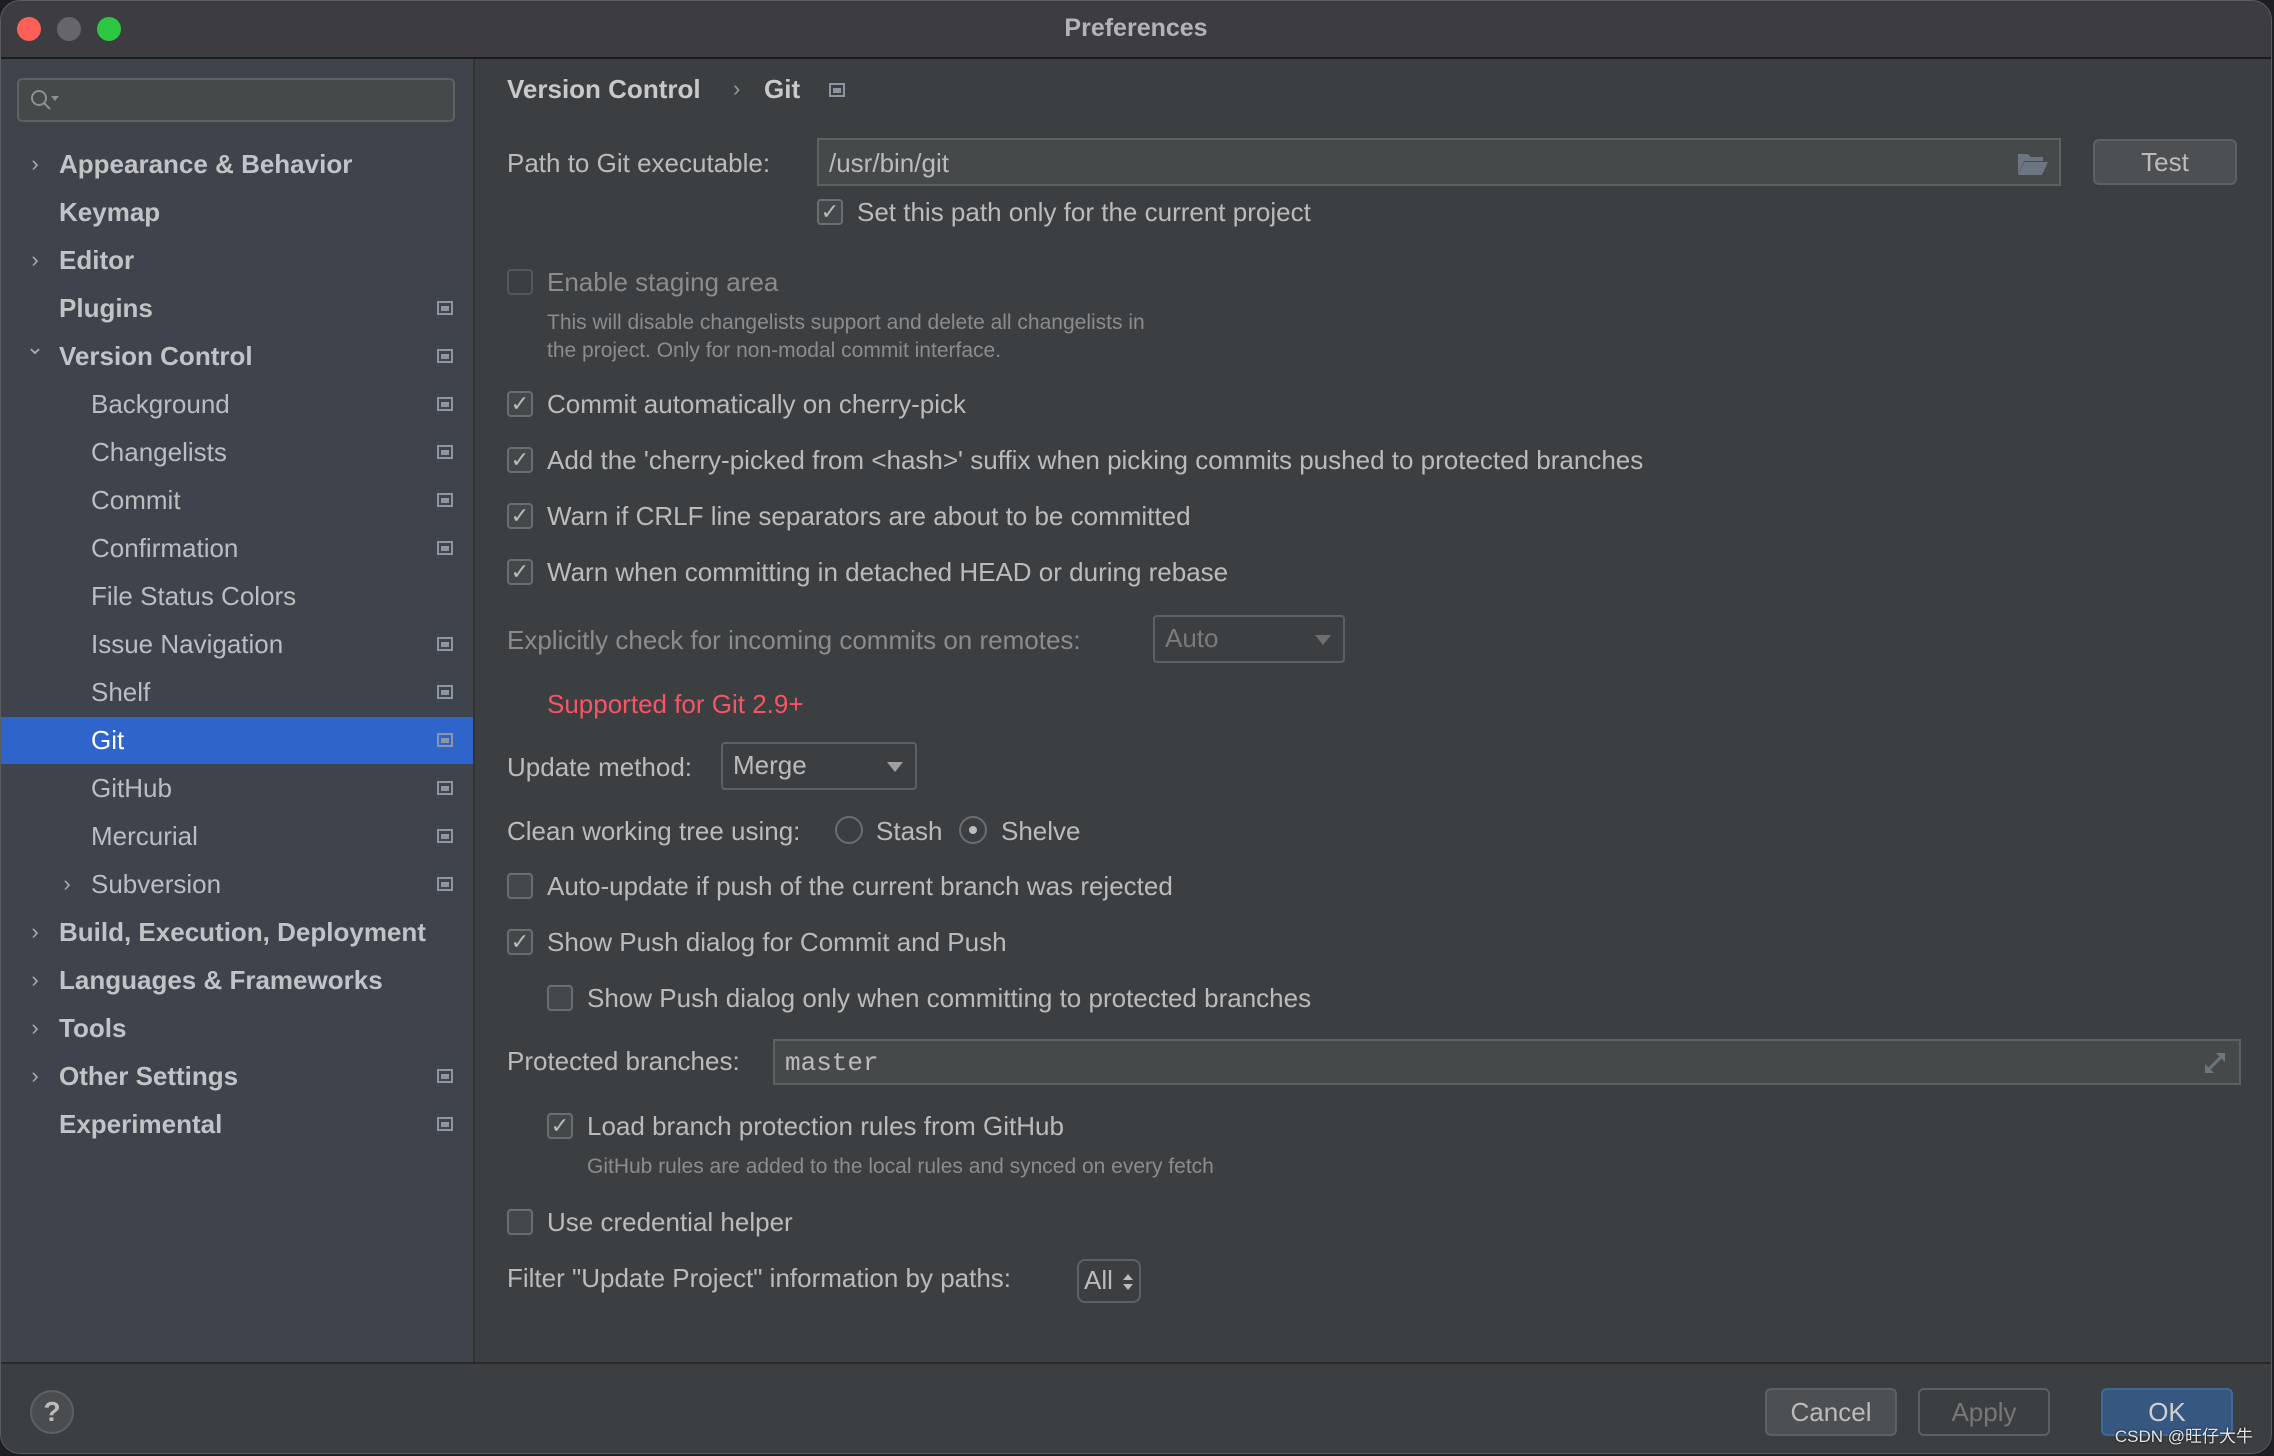 The width and height of the screenshot is (2274, 1456). What do you see at coordinates (237, 212) in the screenshot?
I see `sidebar-item-keymap: Keymap` at bounding box center [237, 212].